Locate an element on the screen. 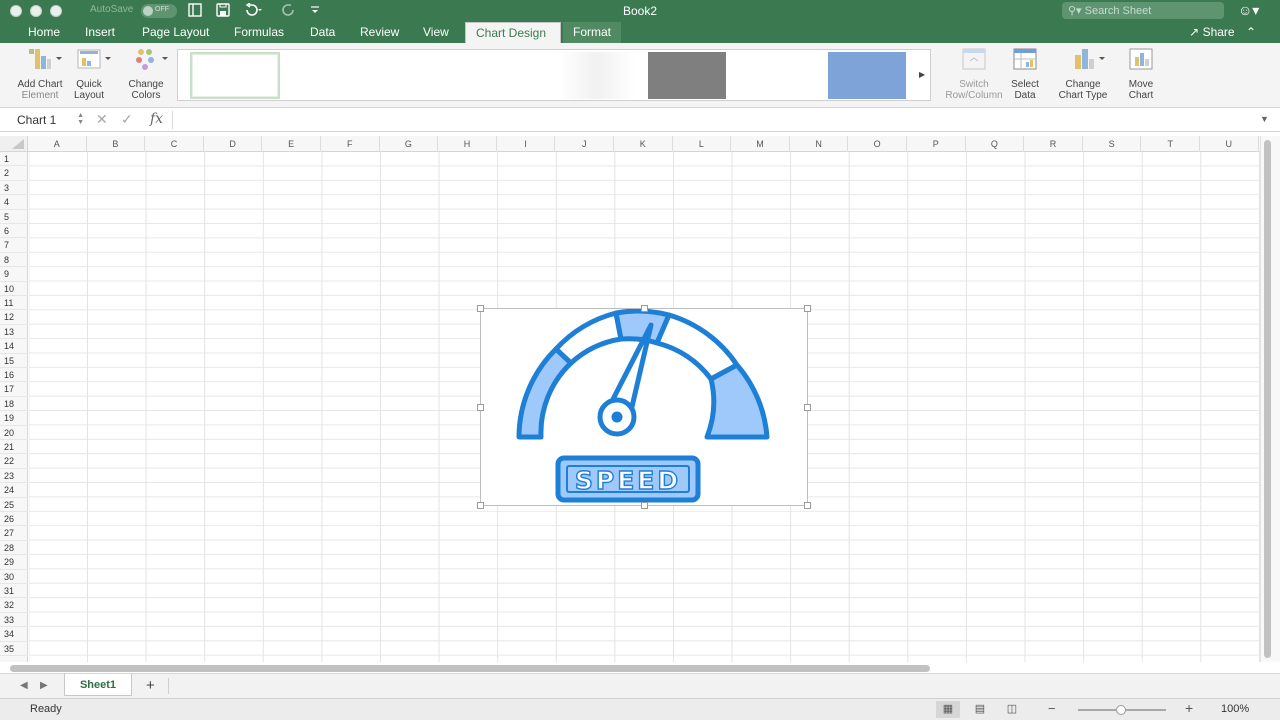 This screenshot has width=1280, height=720. row-header-30: 30 is located at coordinates (14, 577).